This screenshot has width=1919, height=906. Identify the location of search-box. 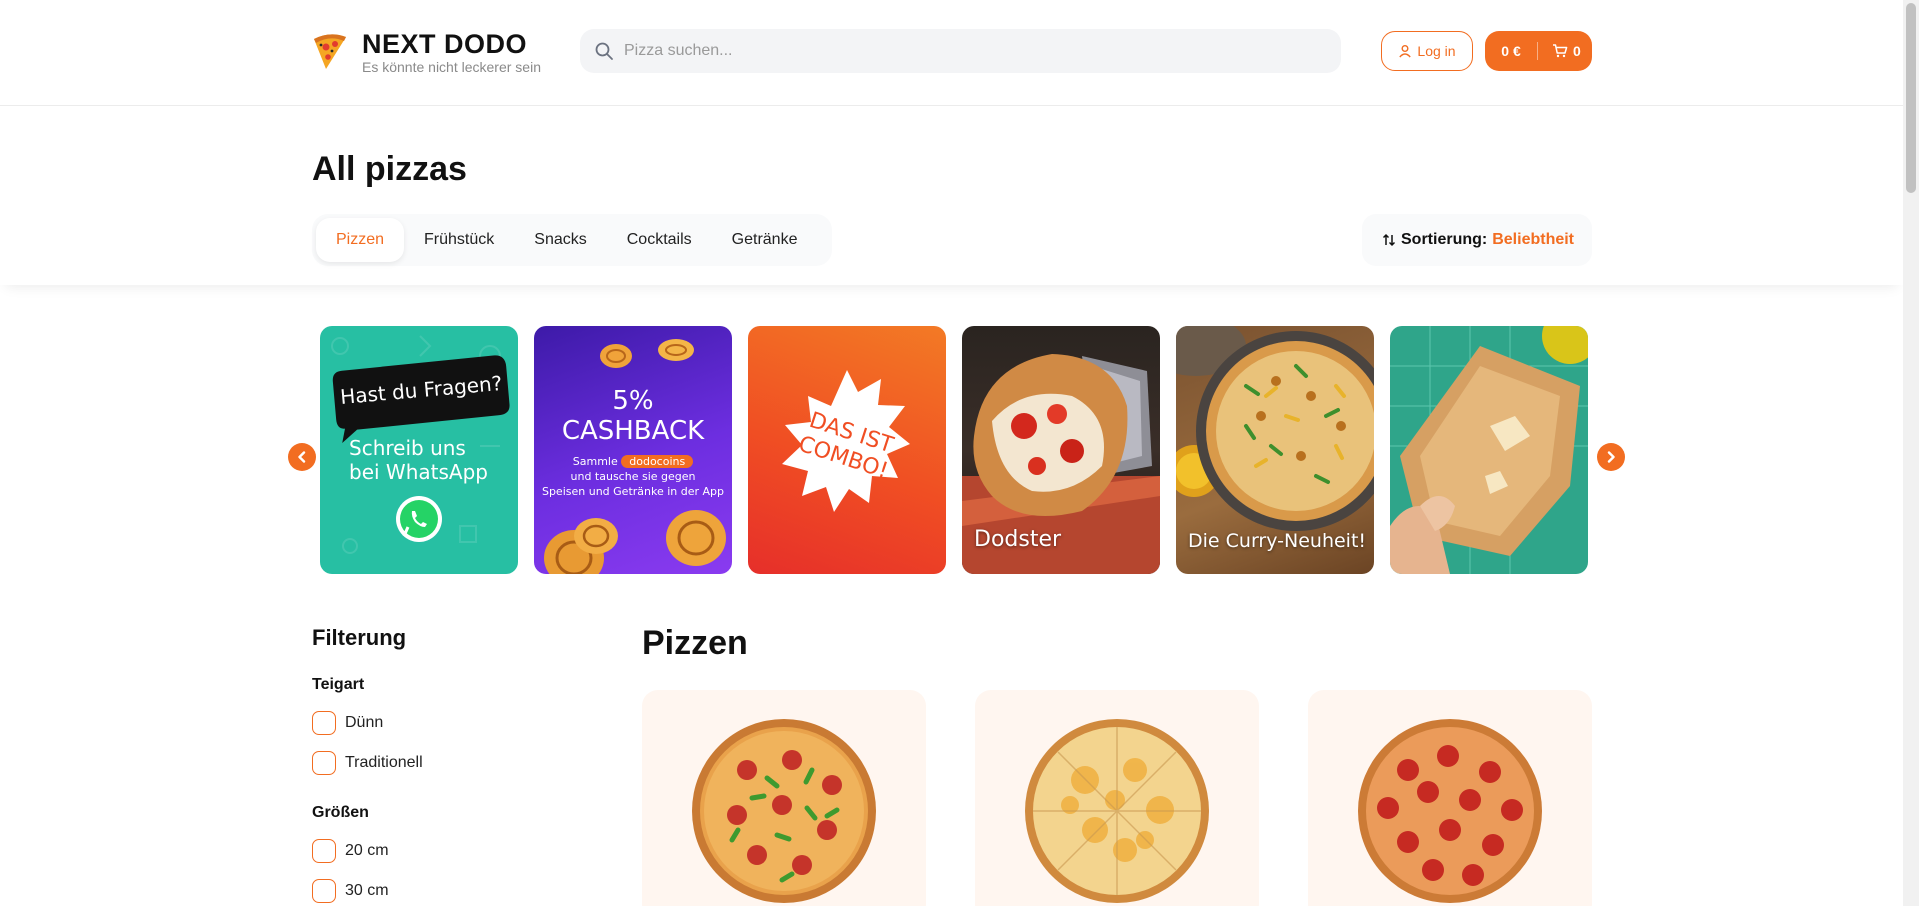
(960, 51).